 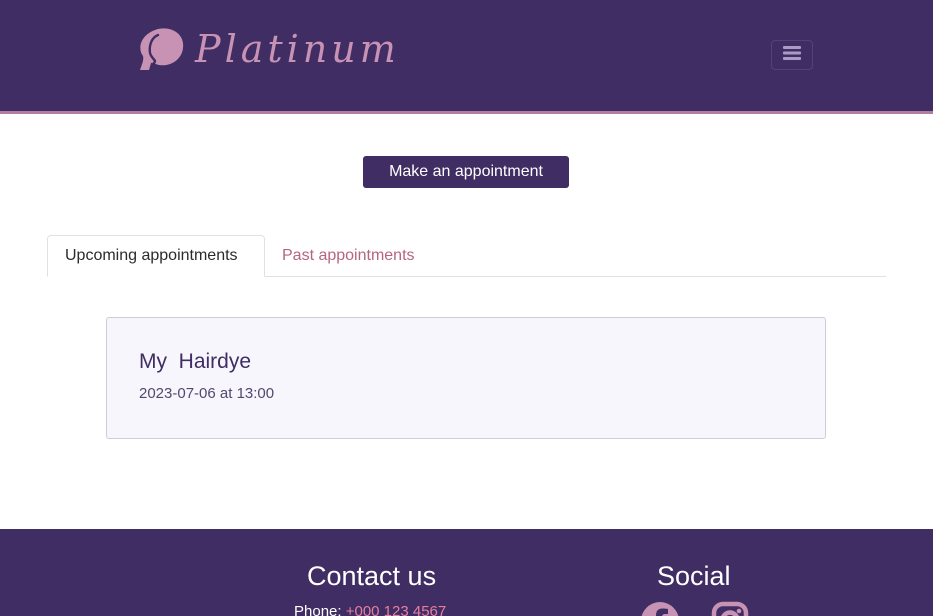 What do you see at coordinates (466, 572) in the screenshot?
I see `footer: Contact us Phone: +000 123 4567 Social` at bounding box center [466, 572].